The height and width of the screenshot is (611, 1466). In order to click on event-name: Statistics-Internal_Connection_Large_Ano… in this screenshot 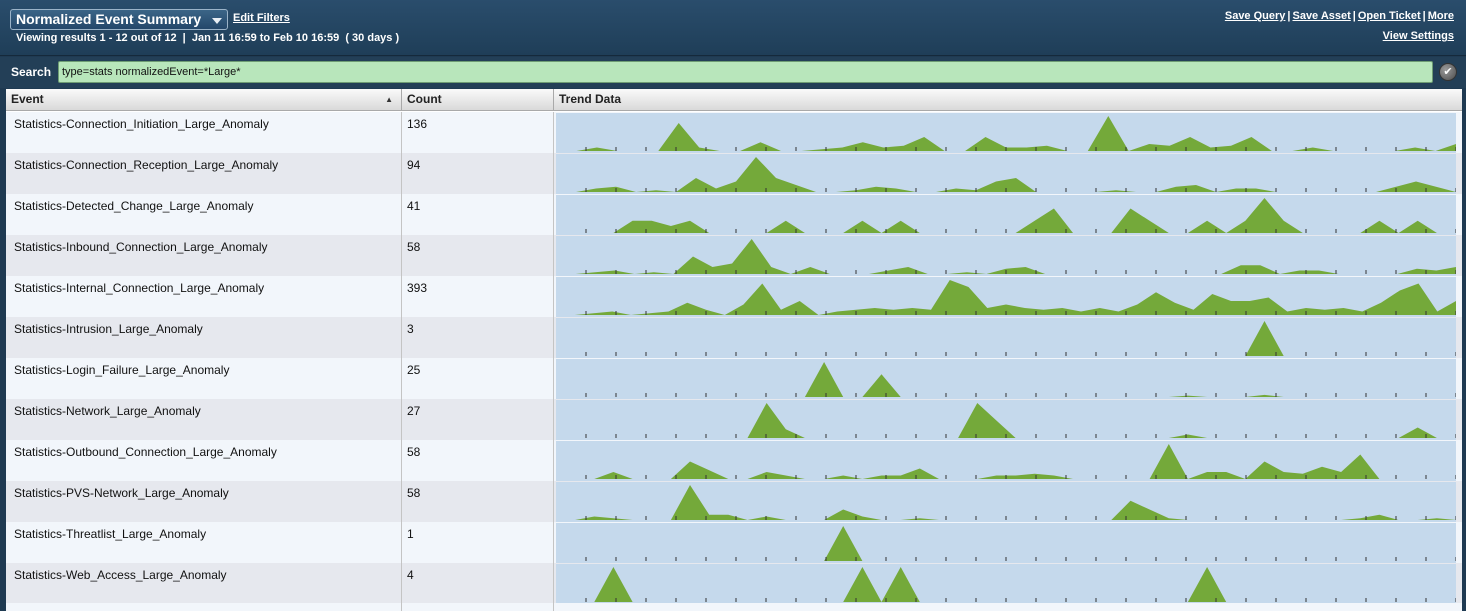, I will do `click(204, 296)`.